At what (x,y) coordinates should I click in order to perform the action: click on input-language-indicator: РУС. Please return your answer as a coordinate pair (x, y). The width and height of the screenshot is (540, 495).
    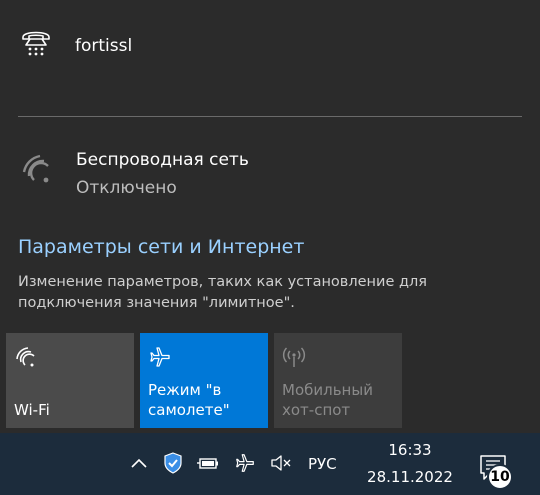
    Looking at the image, I should click on (322, 464).